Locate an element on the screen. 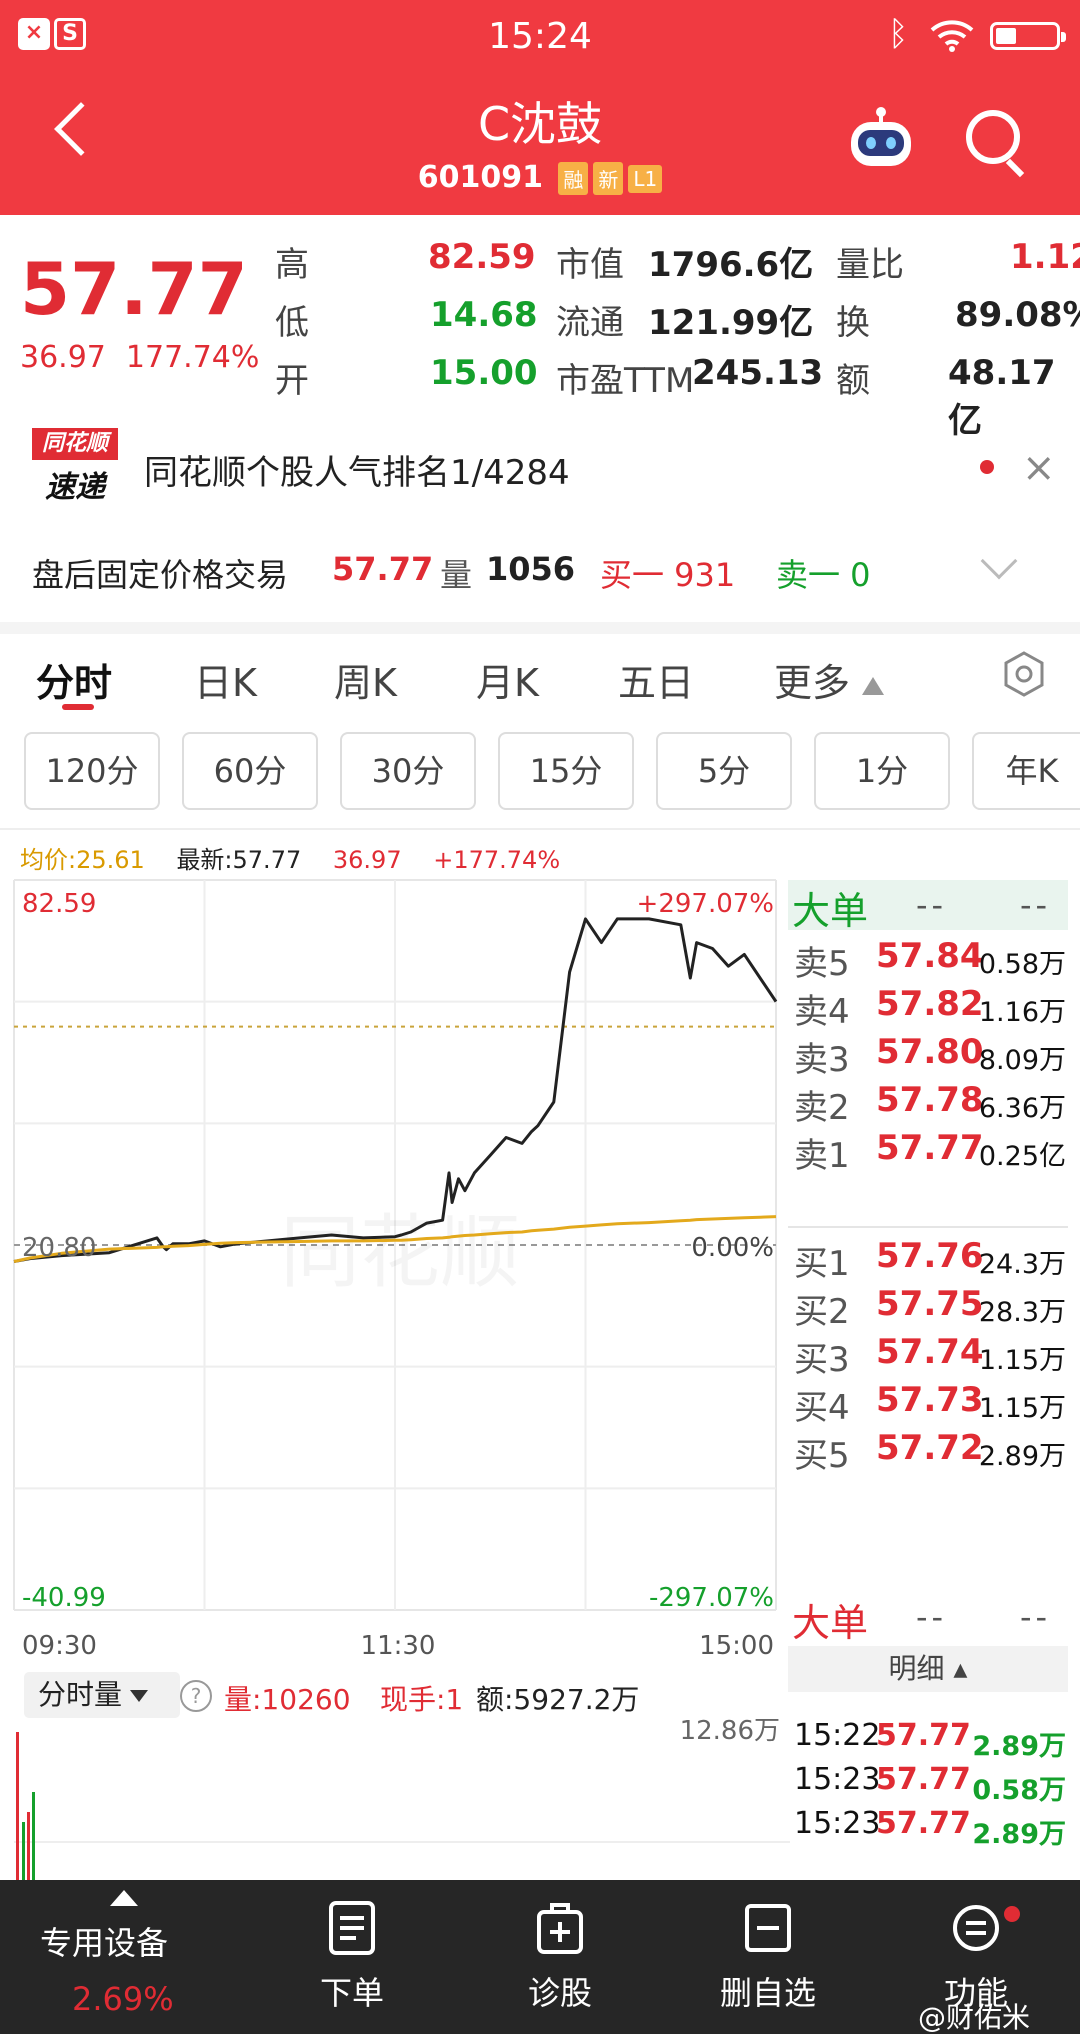 This screenshot has height=2036, width=1080. after-hours-price: 57.77 is located at coordinates (383, 569).